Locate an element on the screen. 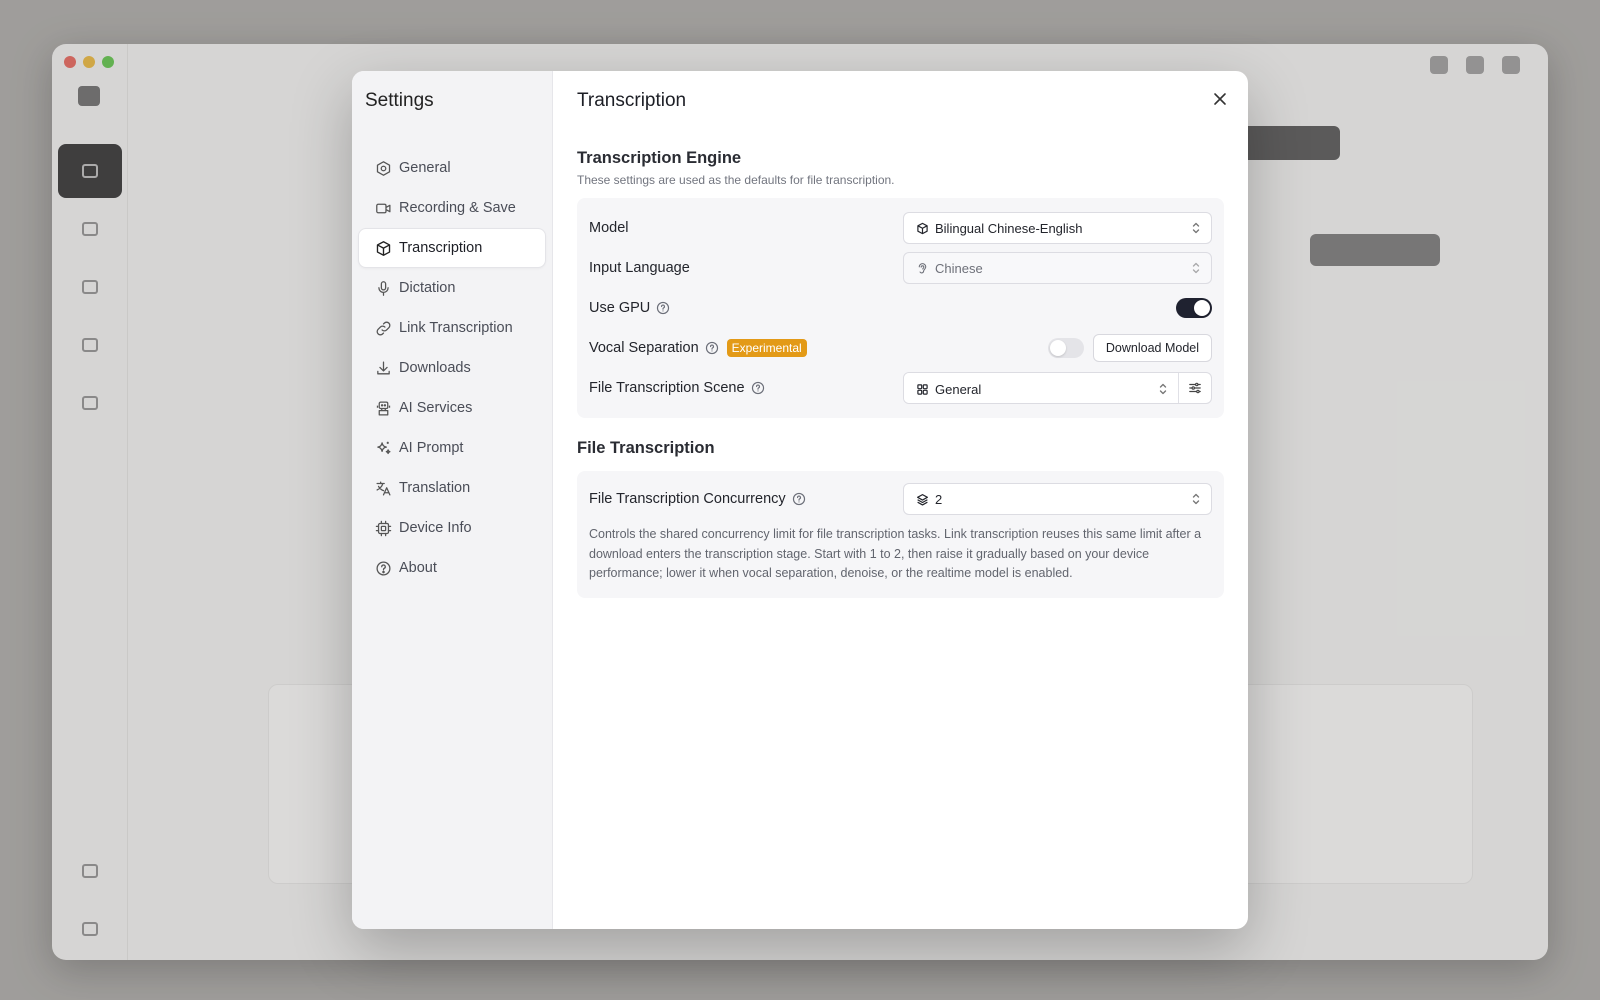  nav-item-link-transcription: Link Transcription is located at coordinates (452, 328).